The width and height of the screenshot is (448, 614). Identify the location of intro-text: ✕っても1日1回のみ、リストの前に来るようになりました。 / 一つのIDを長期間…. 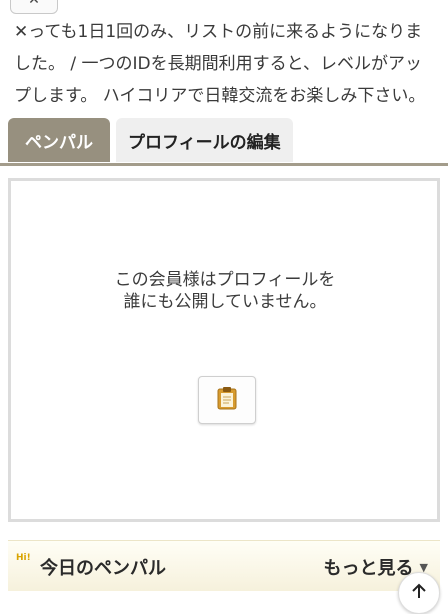
(220, 64).